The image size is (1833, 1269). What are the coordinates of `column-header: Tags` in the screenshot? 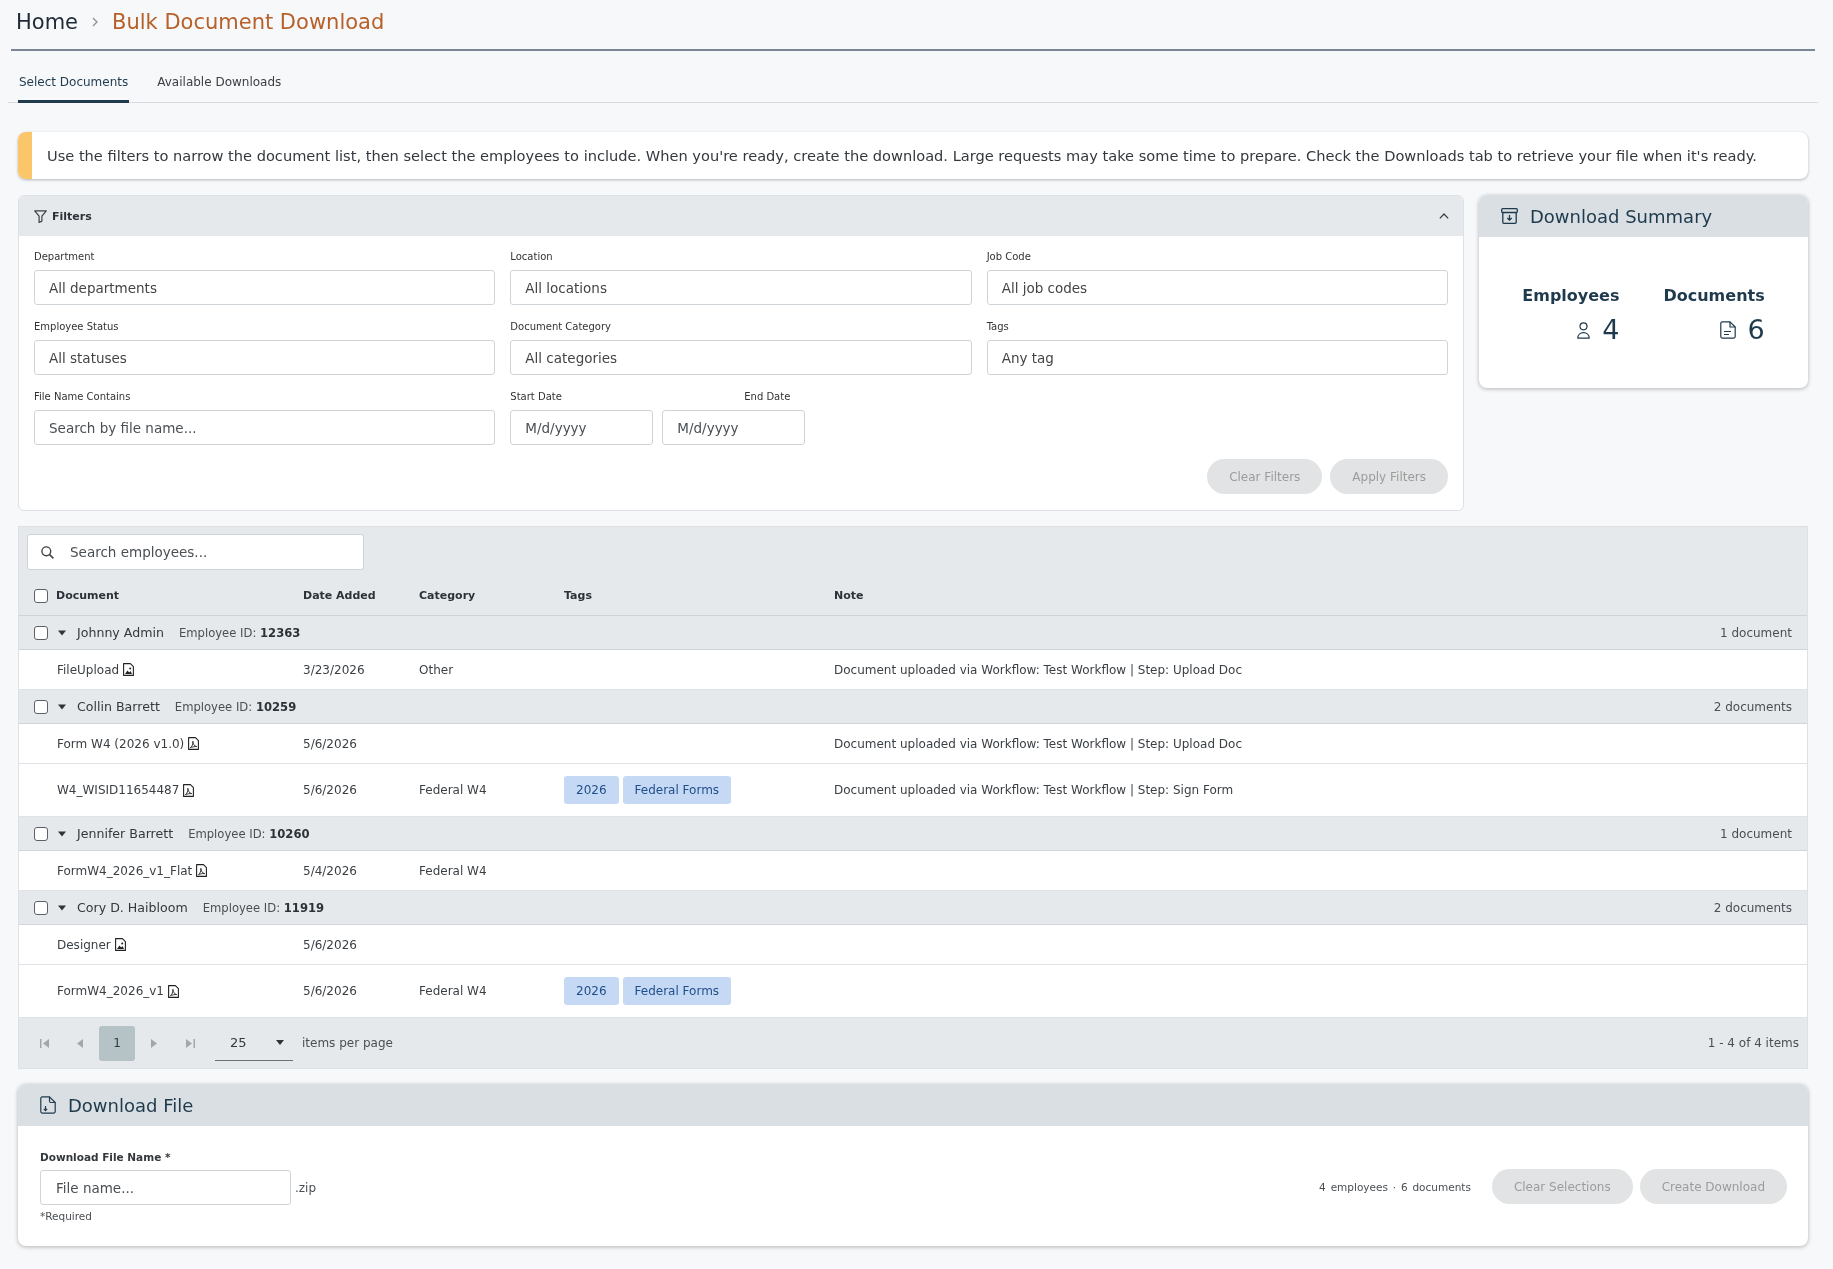 It's located at (578, 595).